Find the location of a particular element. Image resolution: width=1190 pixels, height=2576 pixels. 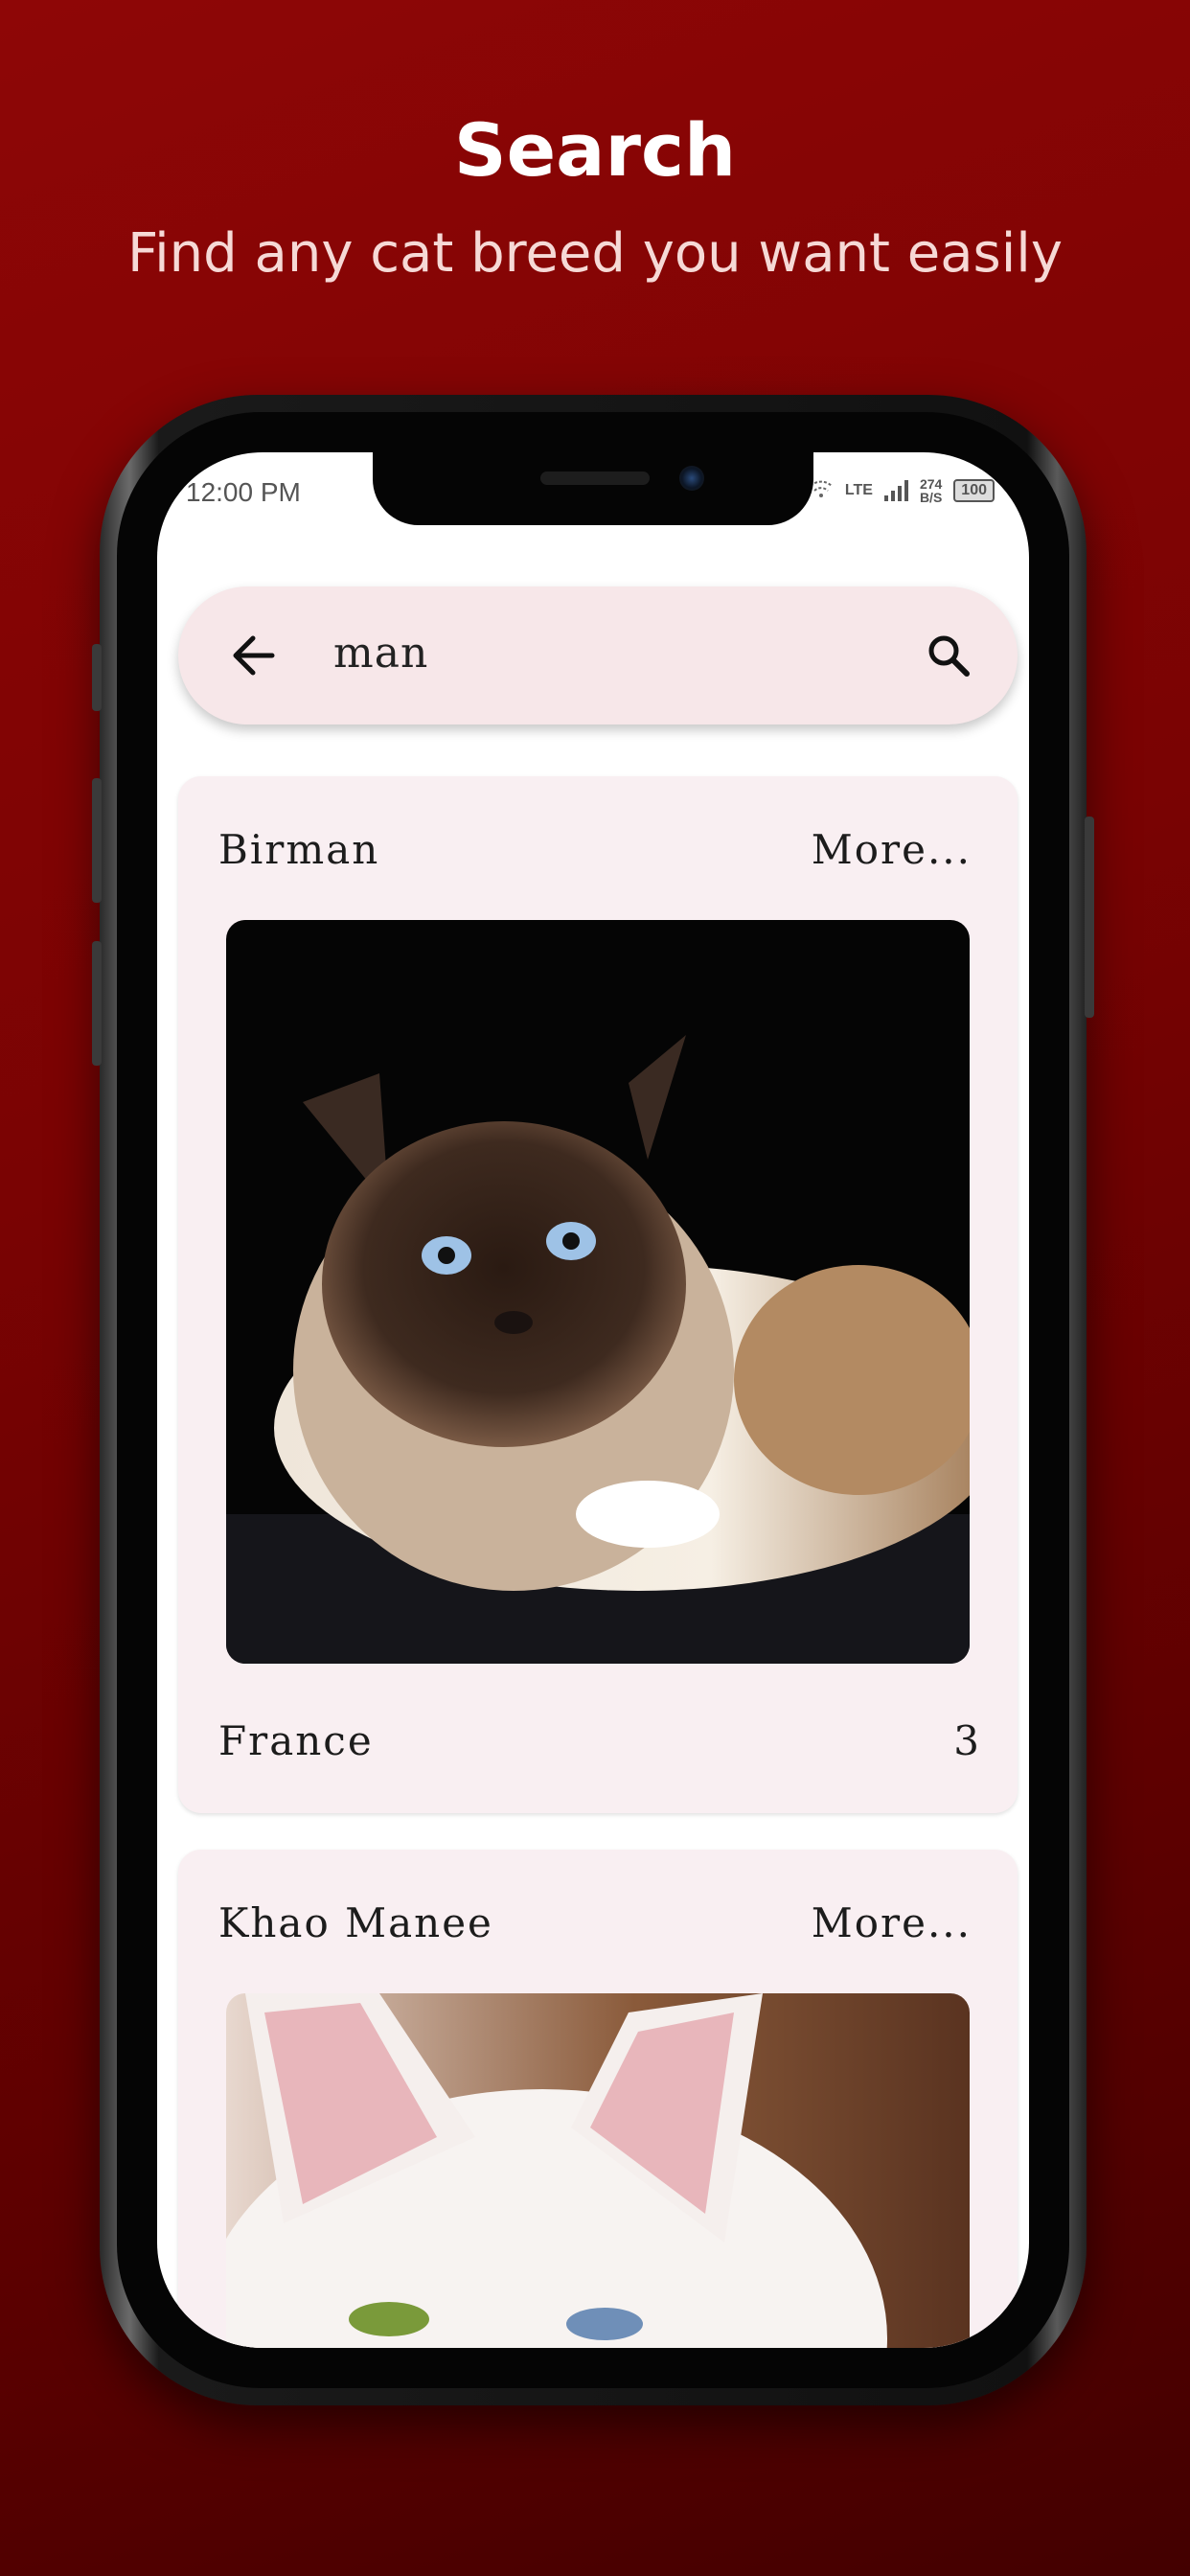

search-input: man is located at coordinates (381, 653).